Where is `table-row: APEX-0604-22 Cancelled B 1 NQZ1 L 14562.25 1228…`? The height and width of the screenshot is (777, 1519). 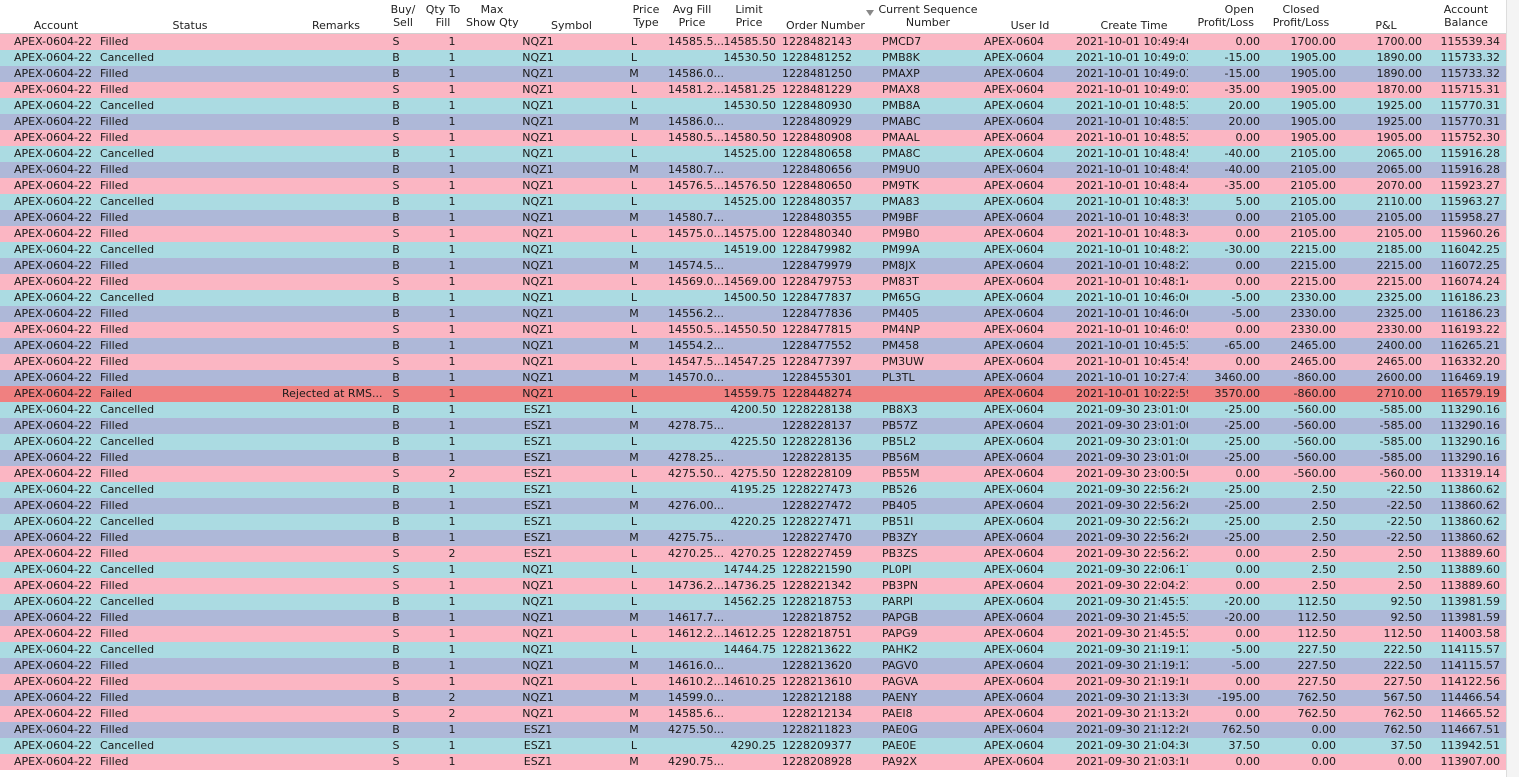
table-row: APEX-0604-22 Cancelled B 1 NQZ1 L 14562.25 1228… is located at coordinates (753, 602).